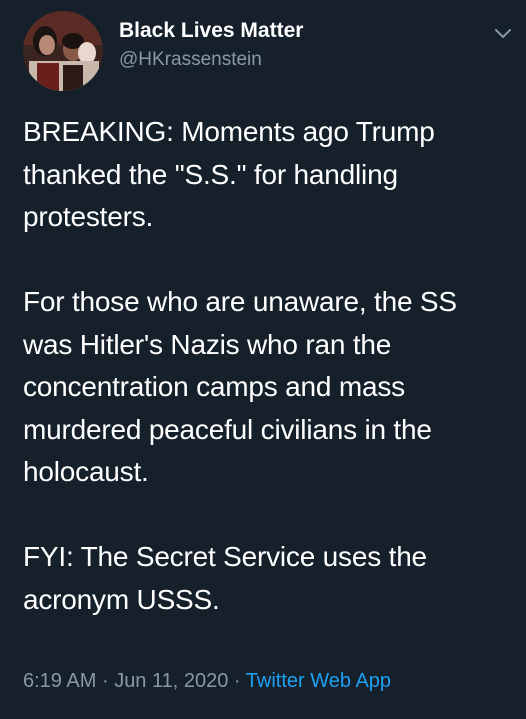  Describe the element at coordinates (318, 681) in the screenshot. I see `tweet-source-link: Twitter Web App` at that location.